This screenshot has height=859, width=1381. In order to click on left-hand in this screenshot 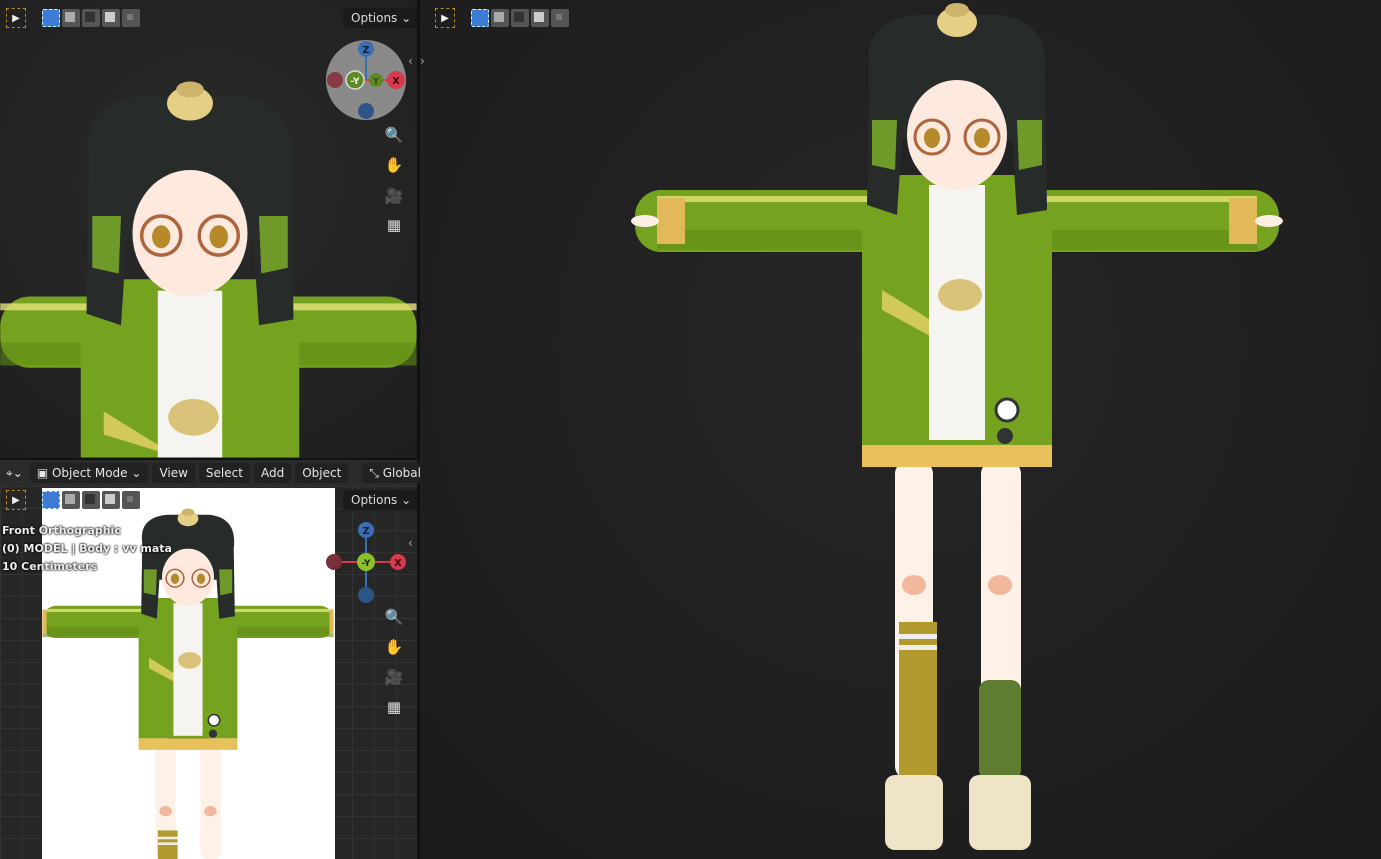, I will do `click(645, 221)`.